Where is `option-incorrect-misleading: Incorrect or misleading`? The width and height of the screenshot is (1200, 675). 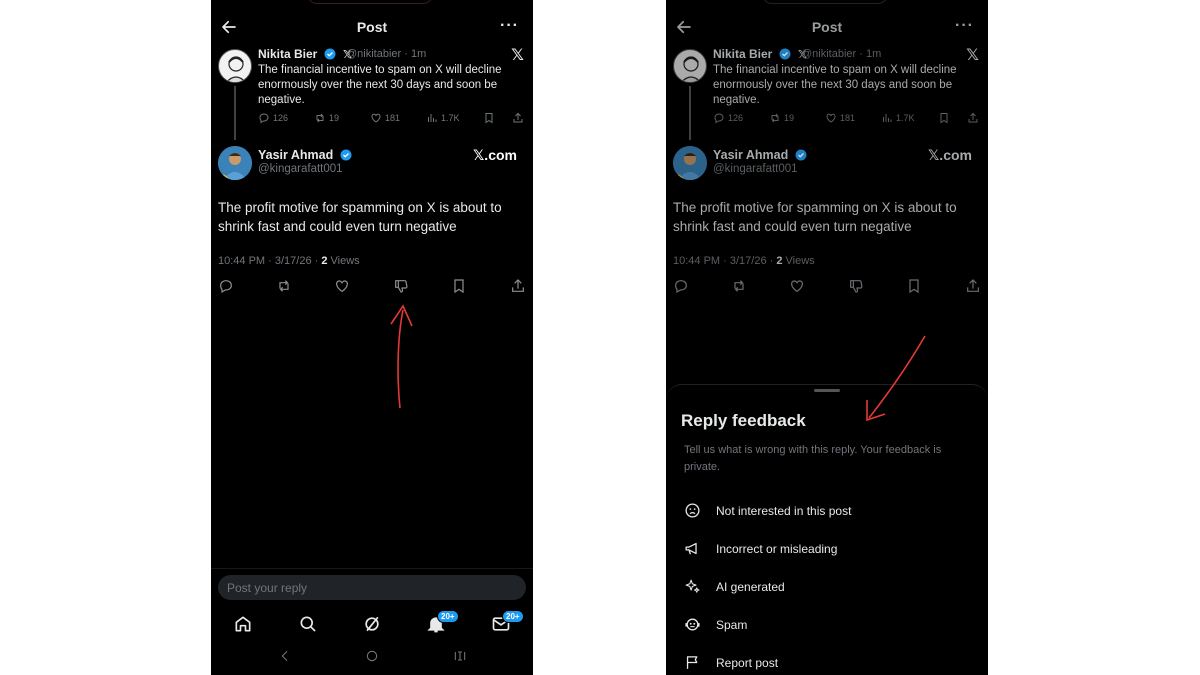
option-incorrect-misleading: Incorrect or misleading is located at coordinates (827, 548).